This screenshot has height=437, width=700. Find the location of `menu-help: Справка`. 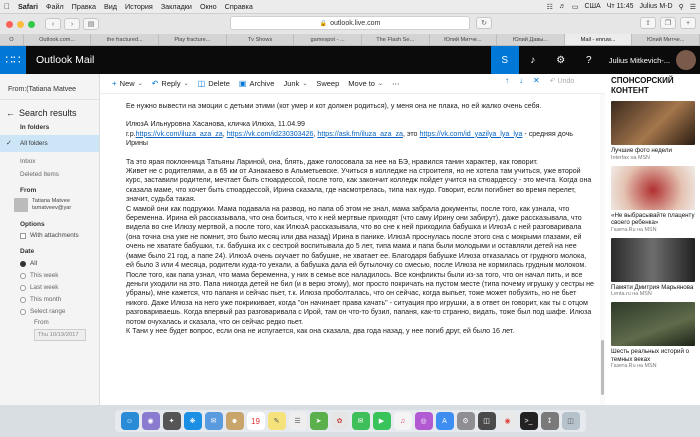

menu-help: Справка is located at coordinates (239, 6).